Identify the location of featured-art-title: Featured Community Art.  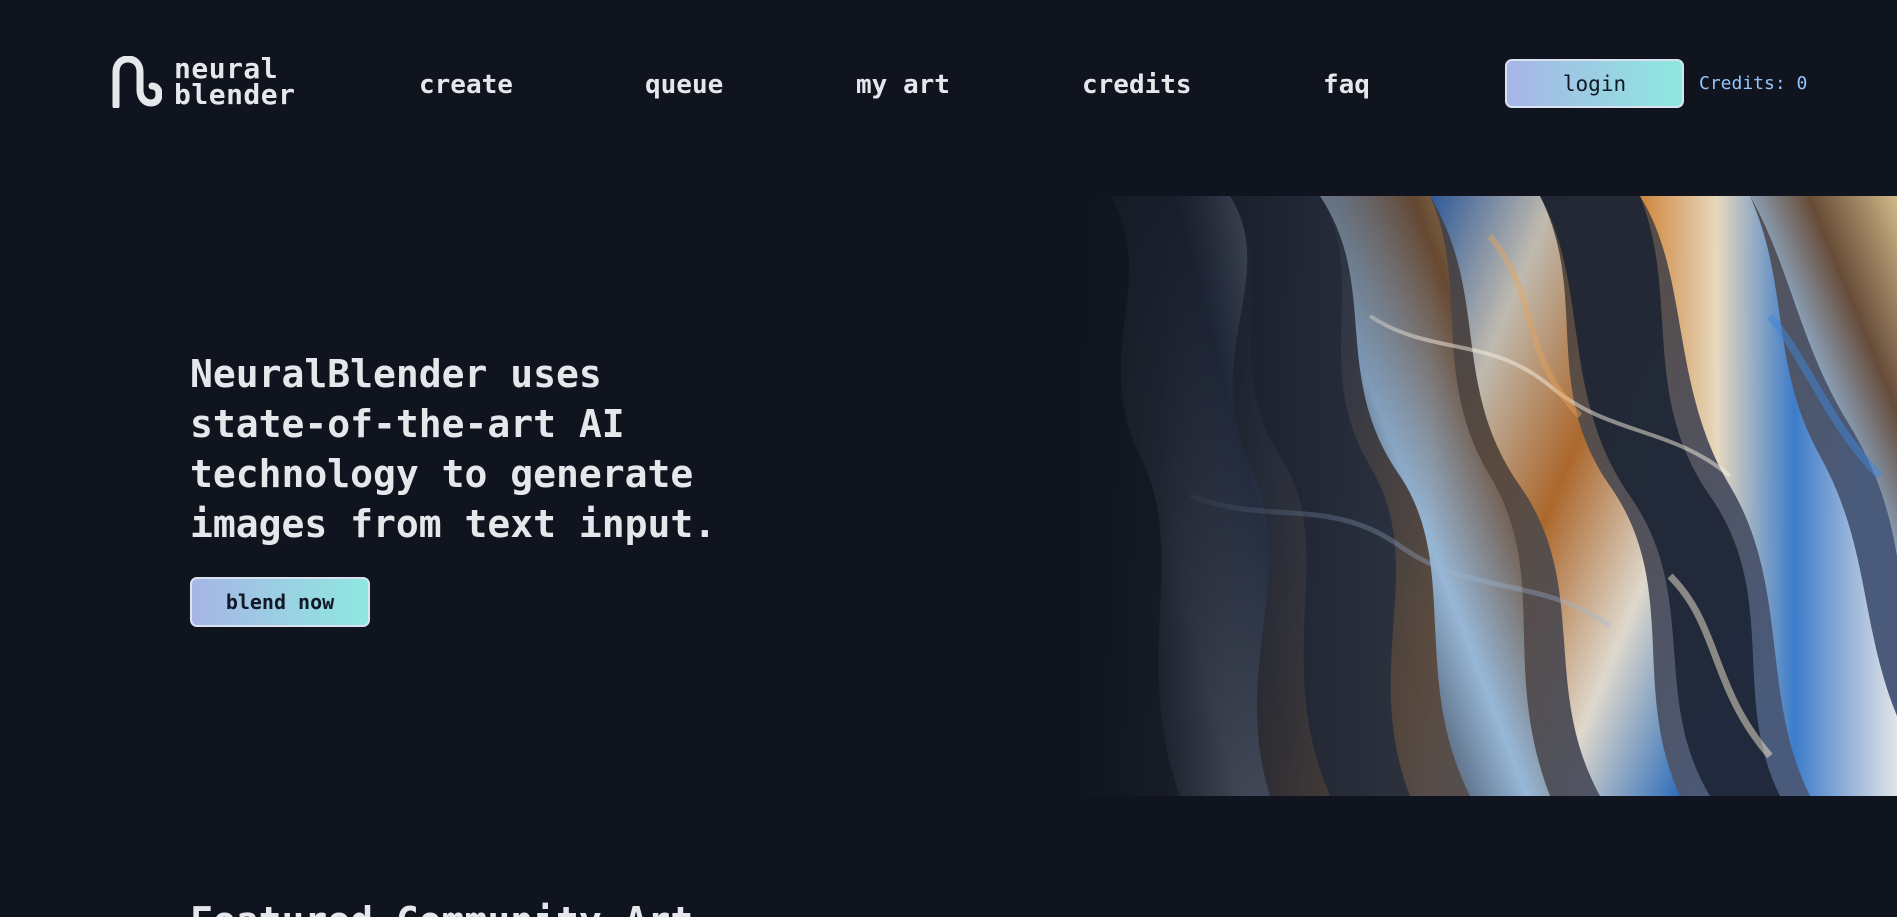
(441, 906).